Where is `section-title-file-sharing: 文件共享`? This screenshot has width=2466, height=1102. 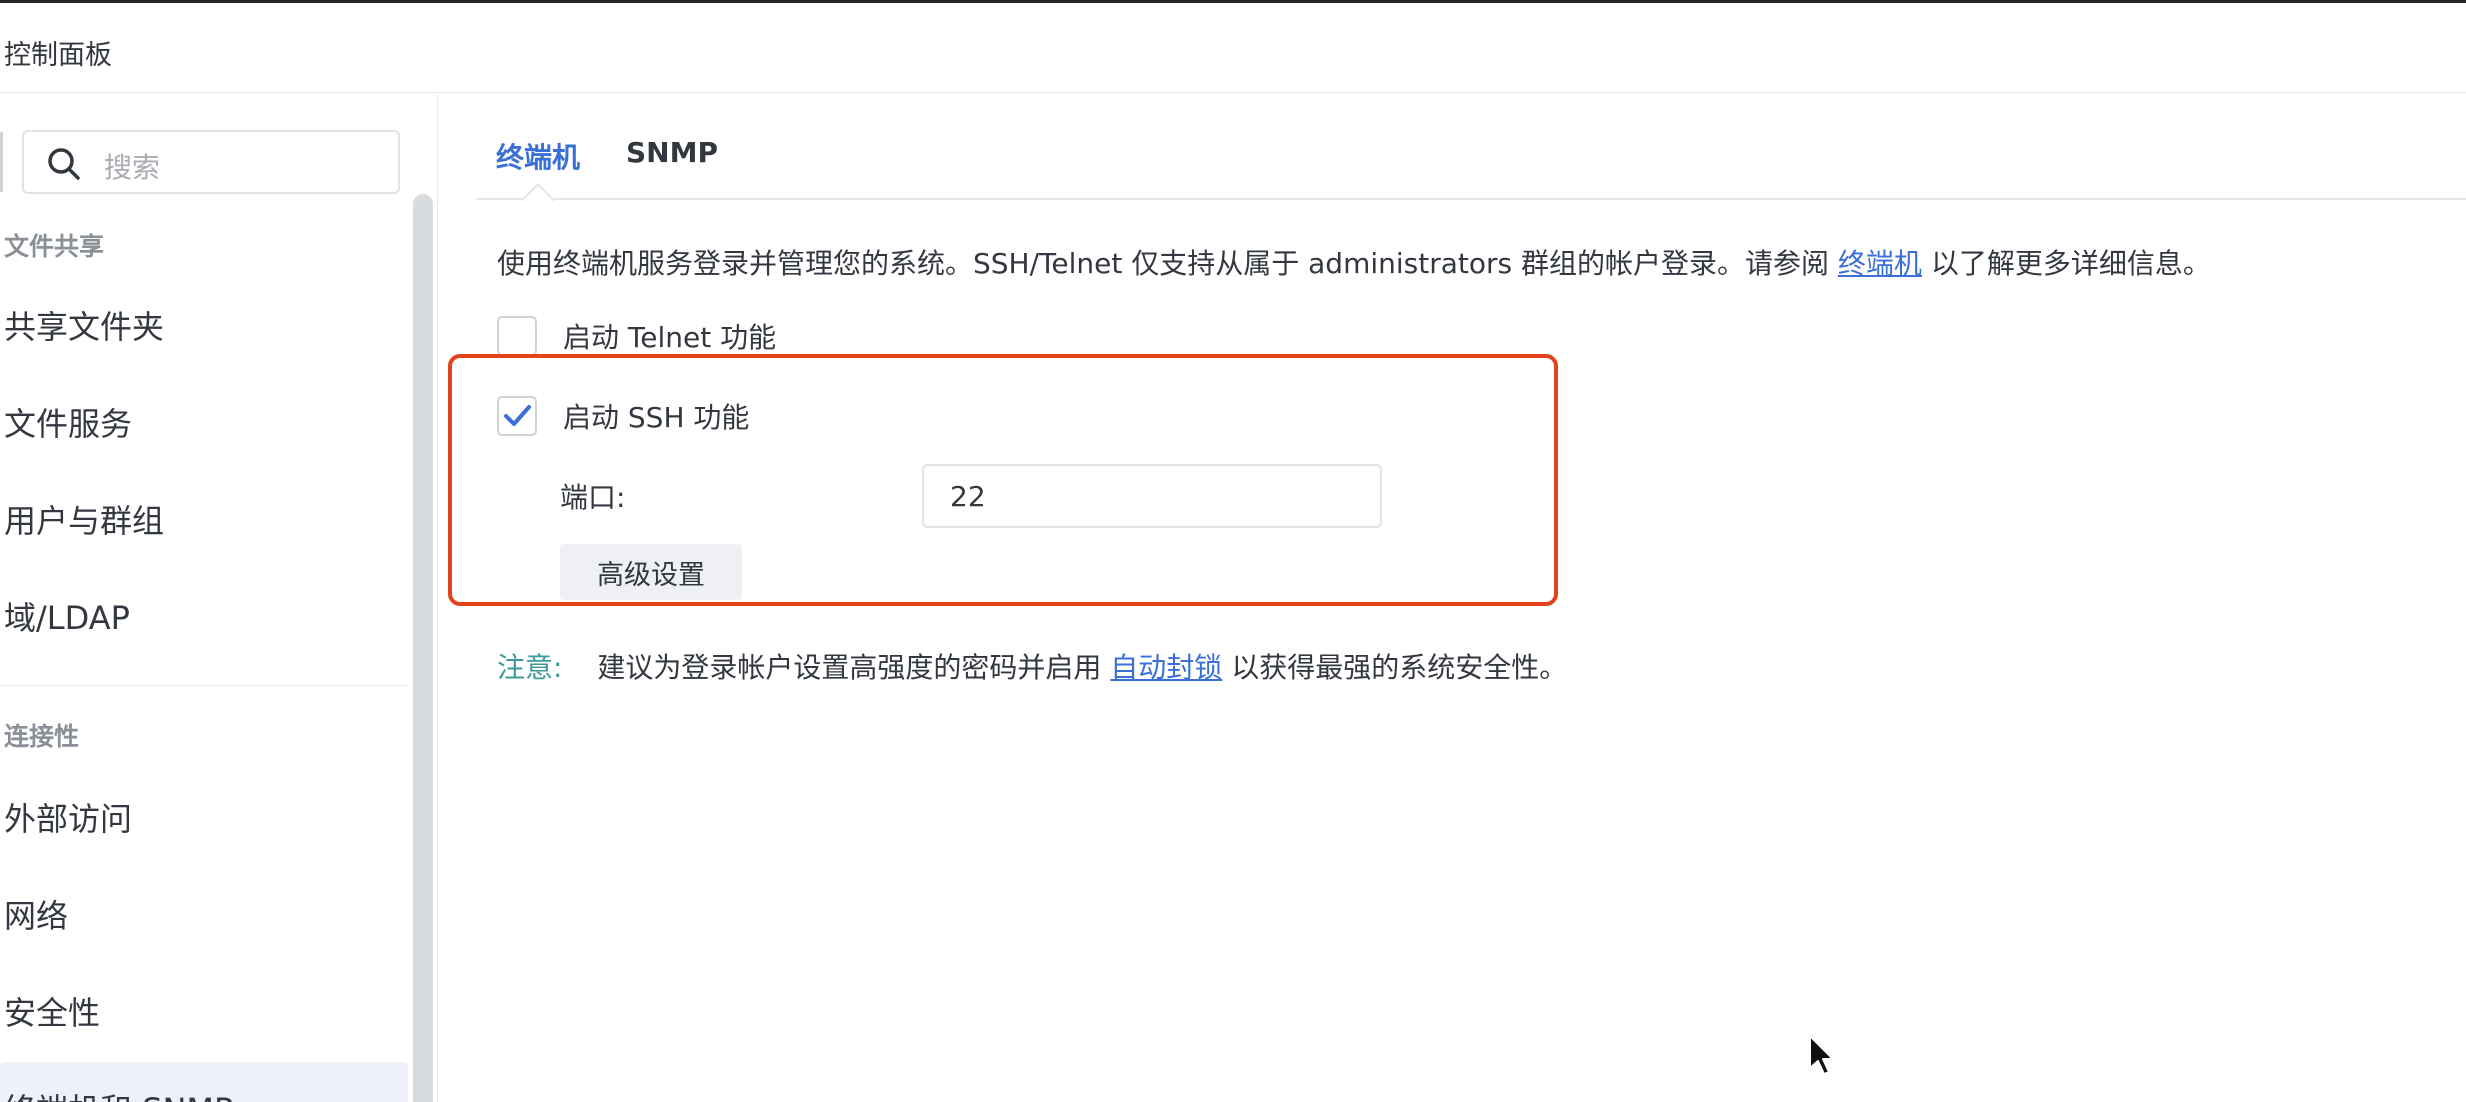
section-title-file-sharing: 文件共享 is located at coordinates (54, 246).